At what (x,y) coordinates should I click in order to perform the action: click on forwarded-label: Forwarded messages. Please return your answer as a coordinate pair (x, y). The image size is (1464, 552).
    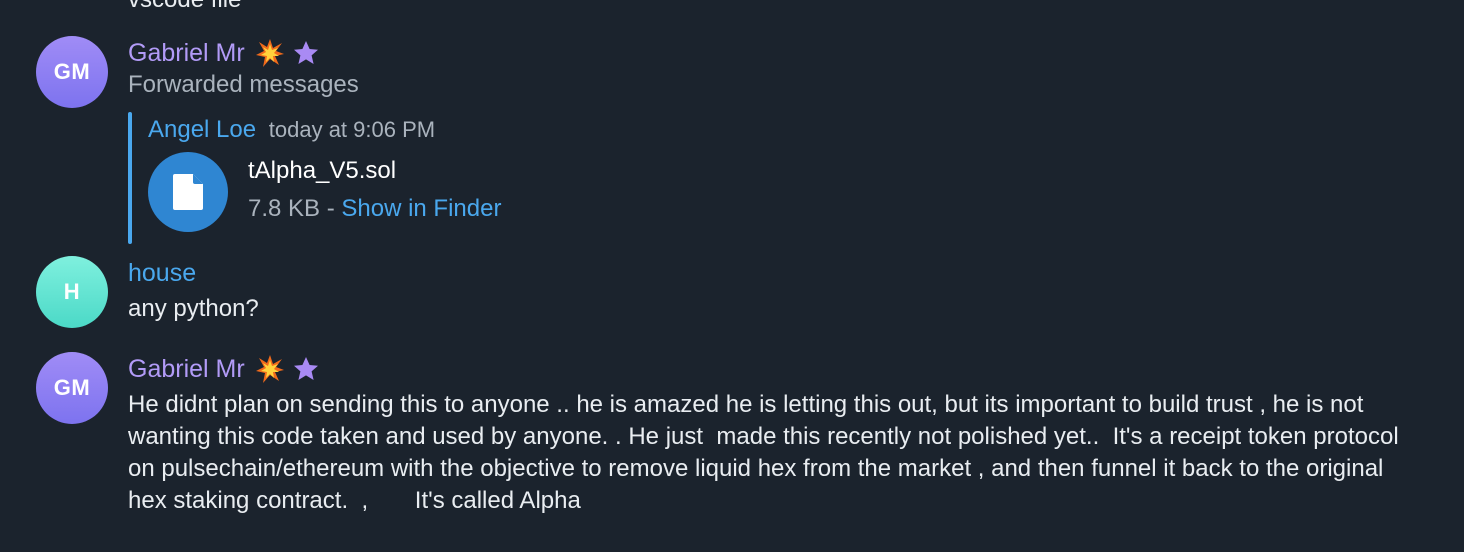
    Looking at the image, I should click on (243, 84).